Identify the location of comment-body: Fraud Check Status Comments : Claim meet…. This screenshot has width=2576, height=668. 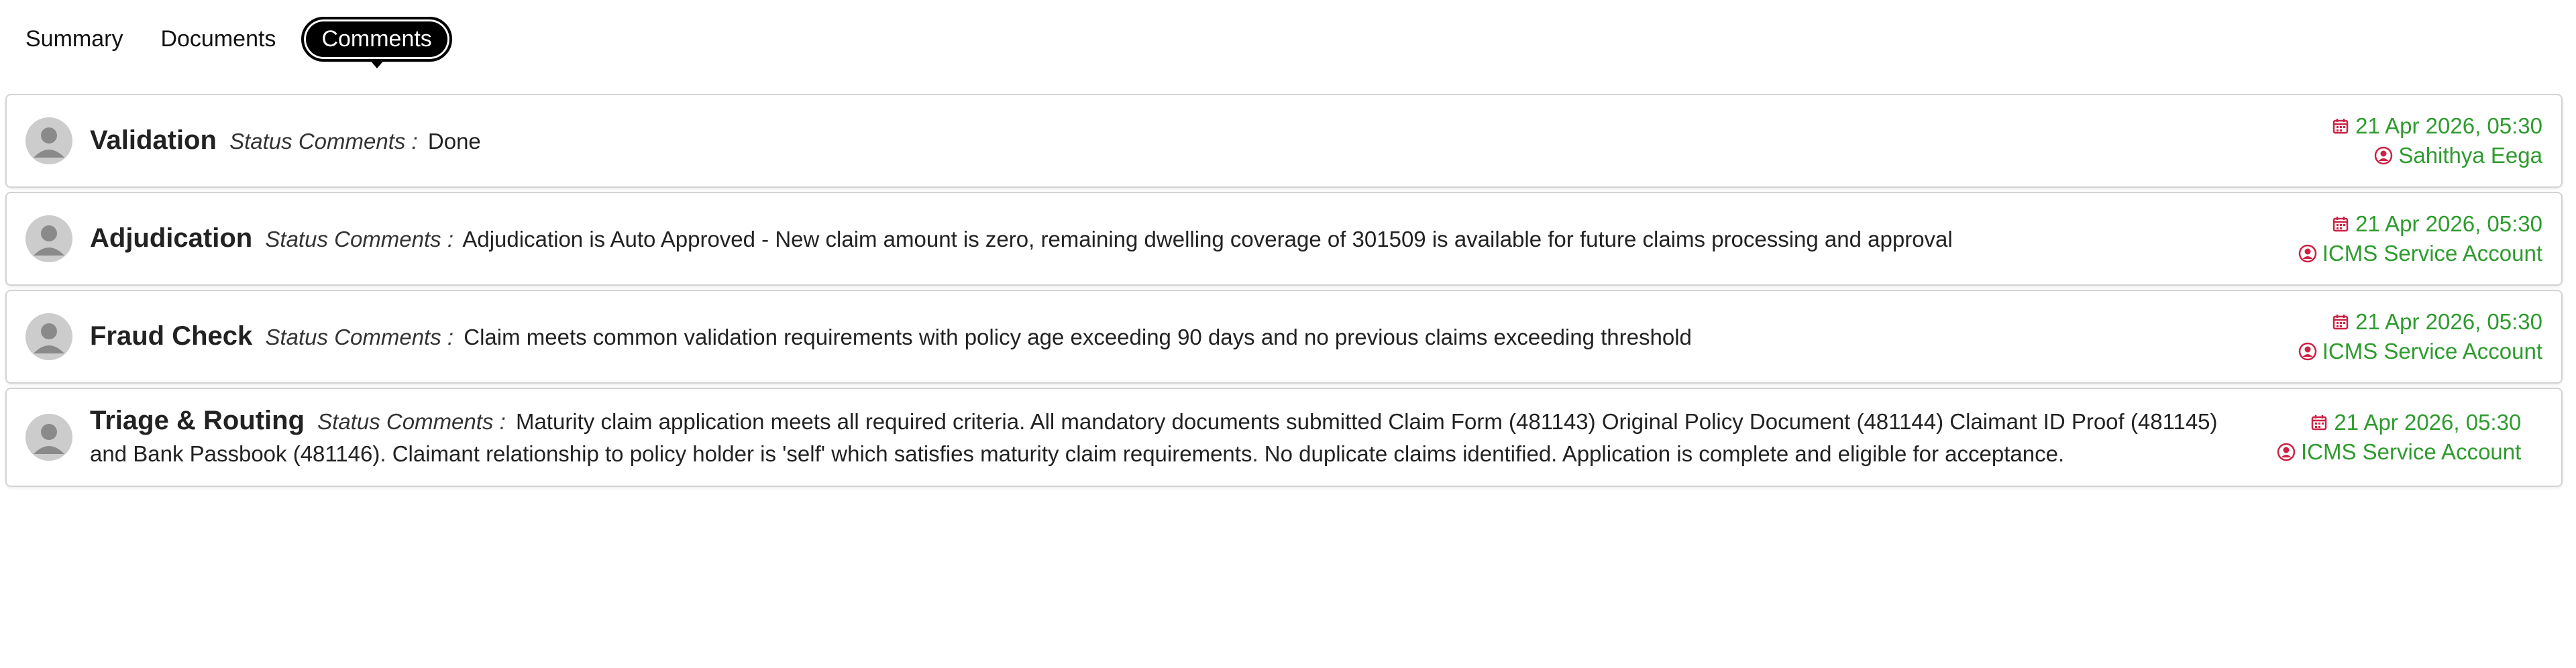
(1194, 337).